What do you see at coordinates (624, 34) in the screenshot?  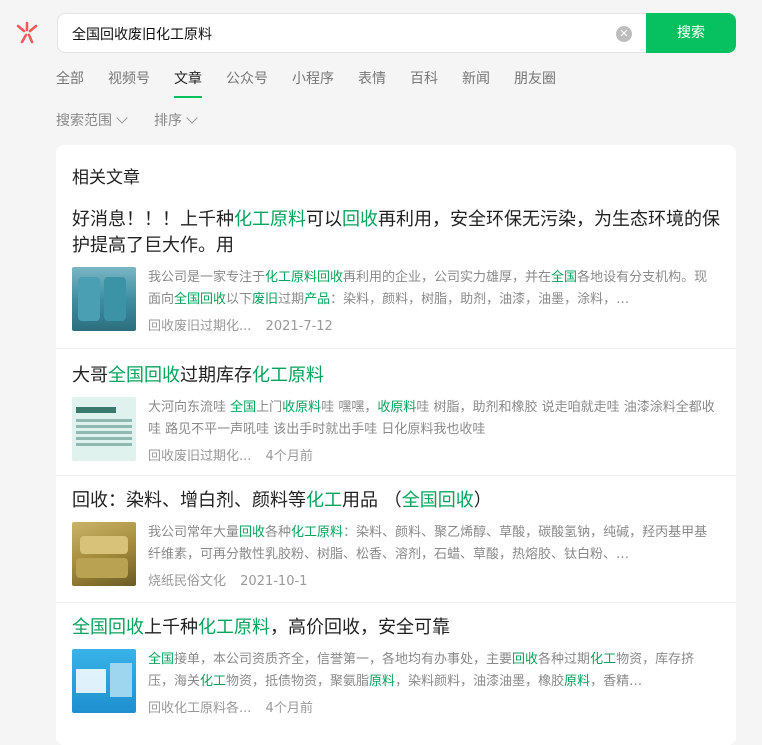 I see `clear-icon: ✕` at bounding box center [624, 34].